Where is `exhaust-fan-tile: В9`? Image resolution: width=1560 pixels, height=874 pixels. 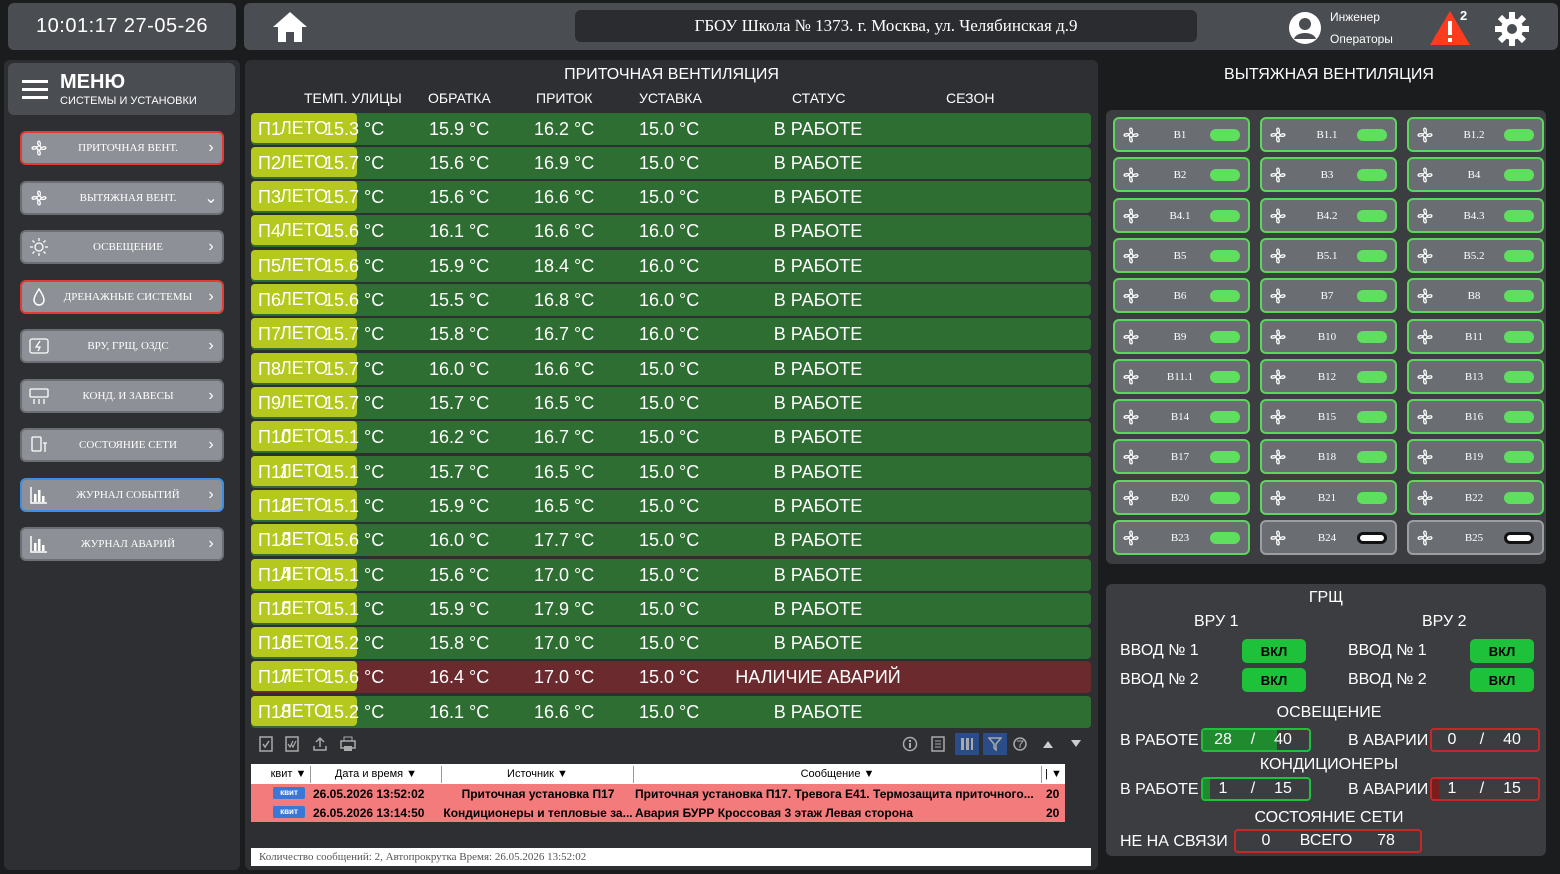
exhaust-fan-tile: В9 is located at coordinates (1181, 336).